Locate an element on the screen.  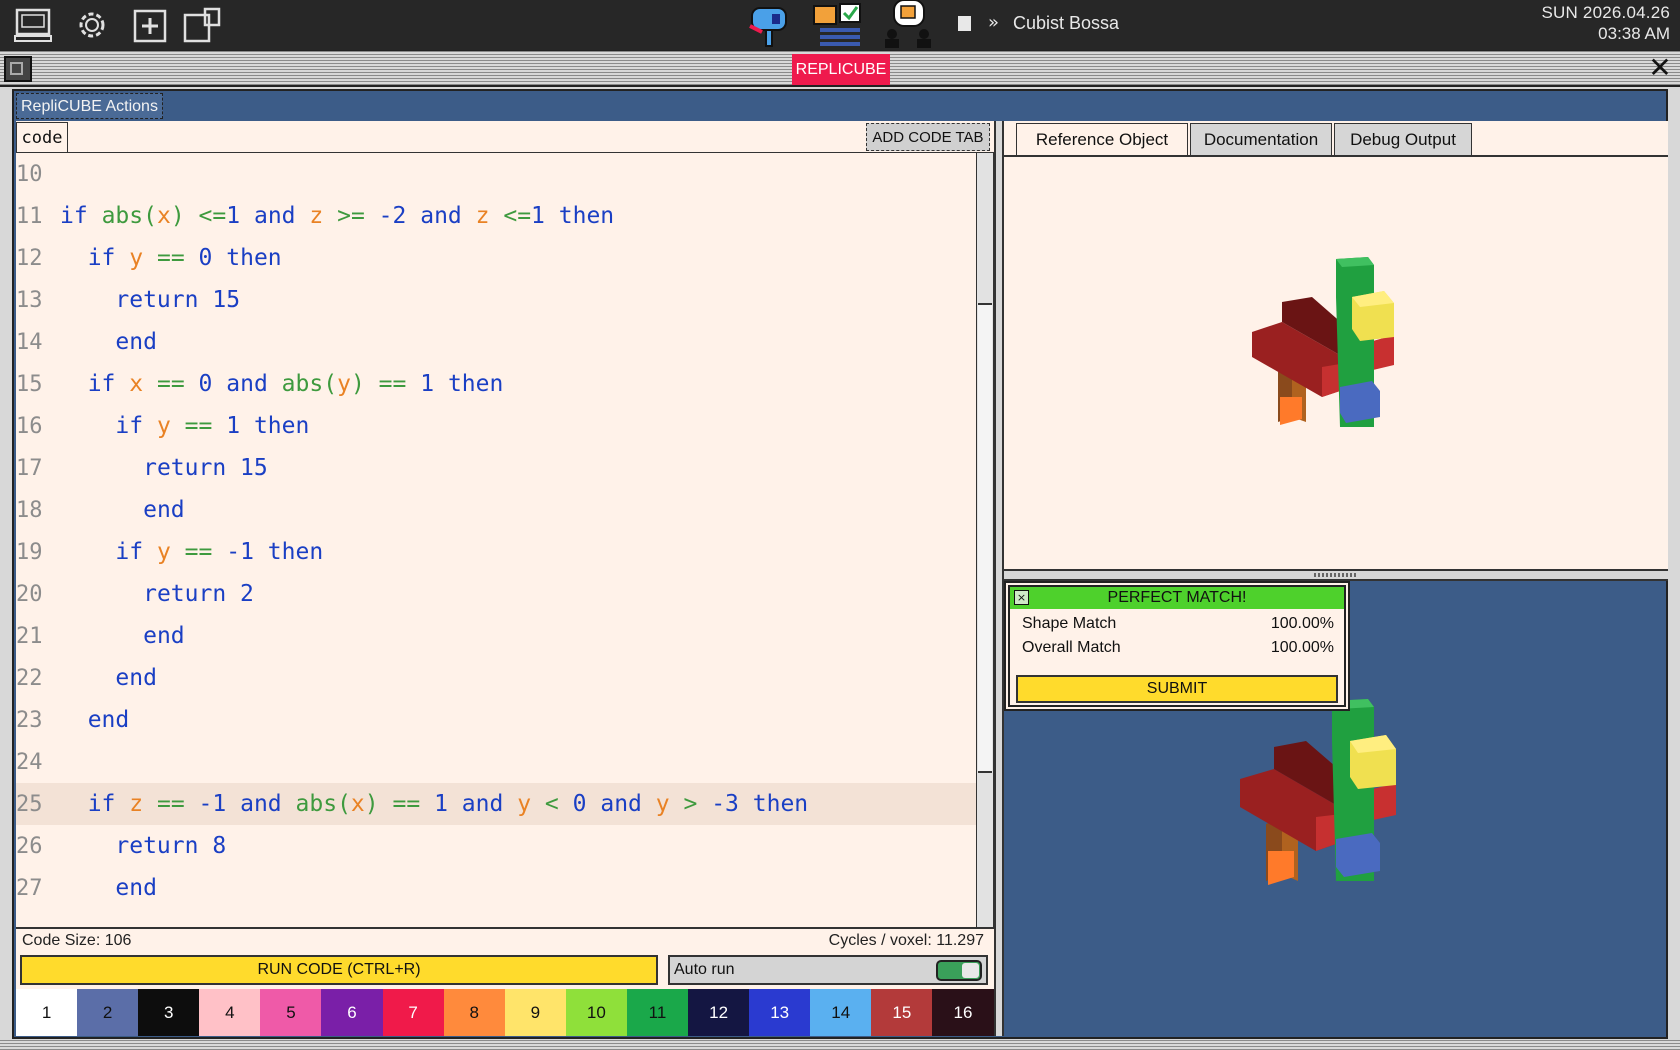
tab-documentation: Documentation is located at coordinates (1261, 139).